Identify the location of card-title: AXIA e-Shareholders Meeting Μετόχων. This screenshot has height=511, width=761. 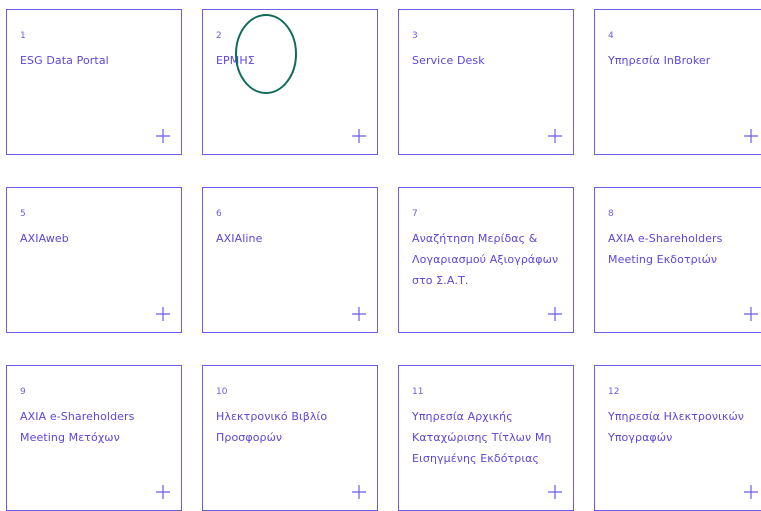
(77, 427).